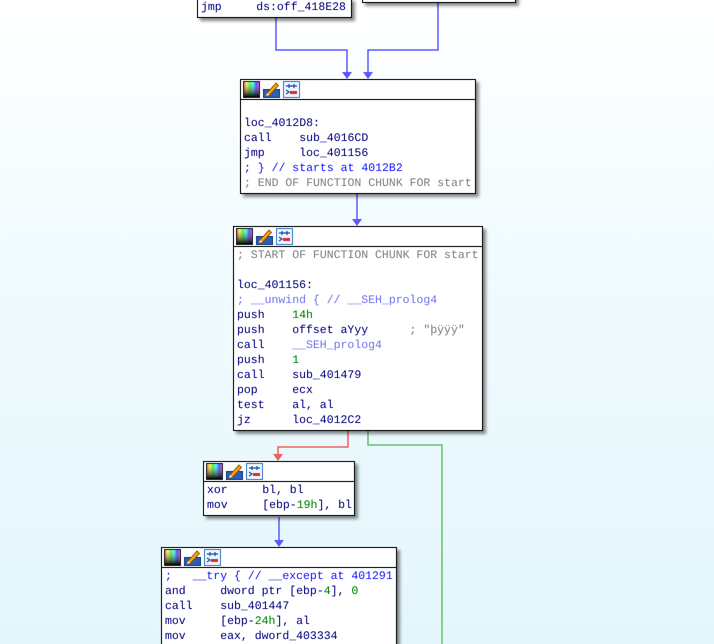  What do you see at coordinates (306, 153) in the screenshot?
I see `instruction-line: jmp loc_401156` at bounding box center [306, 153].